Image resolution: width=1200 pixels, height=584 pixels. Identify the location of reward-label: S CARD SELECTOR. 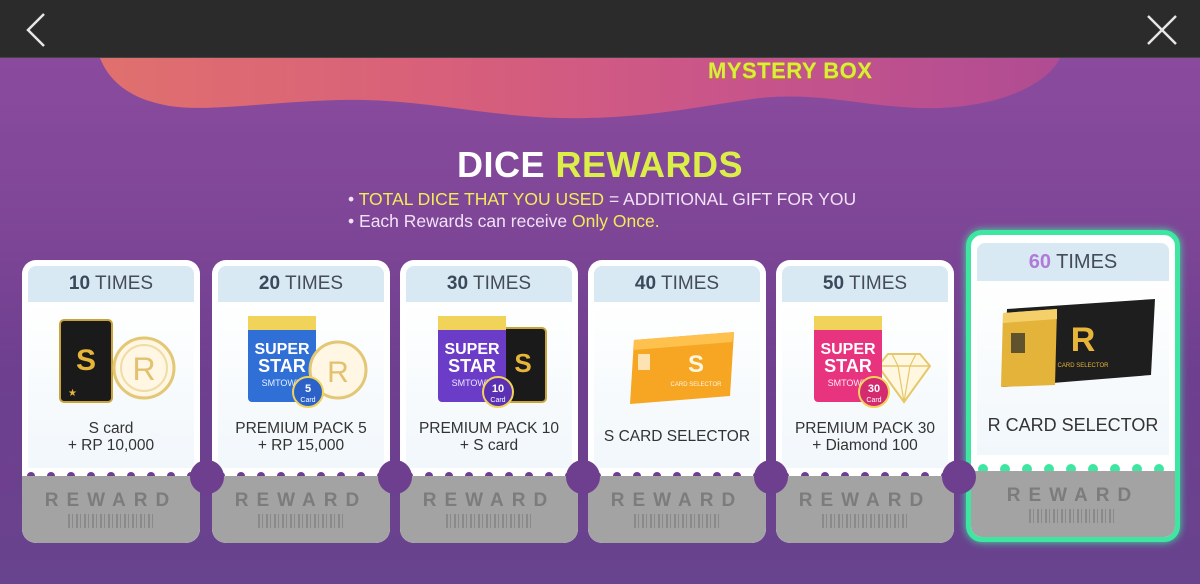
(677, 436).